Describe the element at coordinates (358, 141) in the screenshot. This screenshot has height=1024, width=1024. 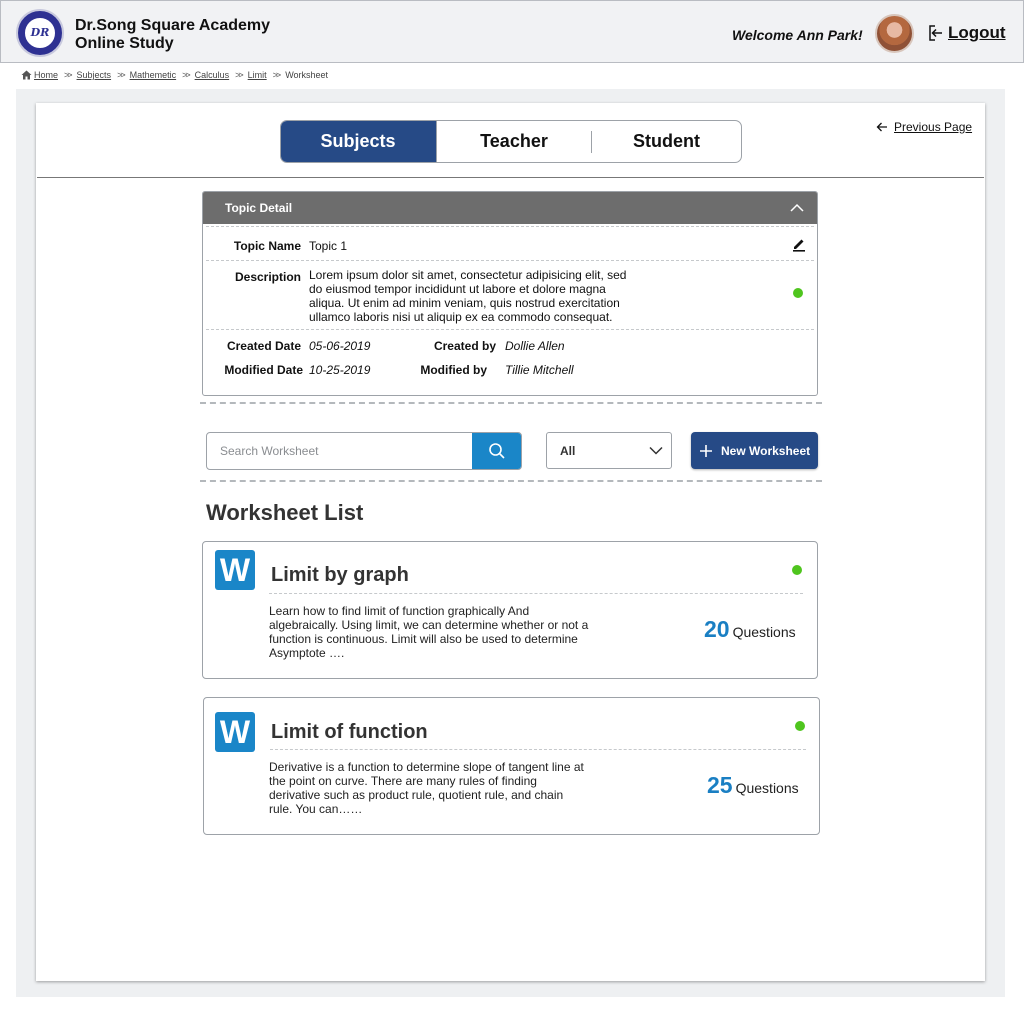
I see `tab-subjects: Subjects` at that location.